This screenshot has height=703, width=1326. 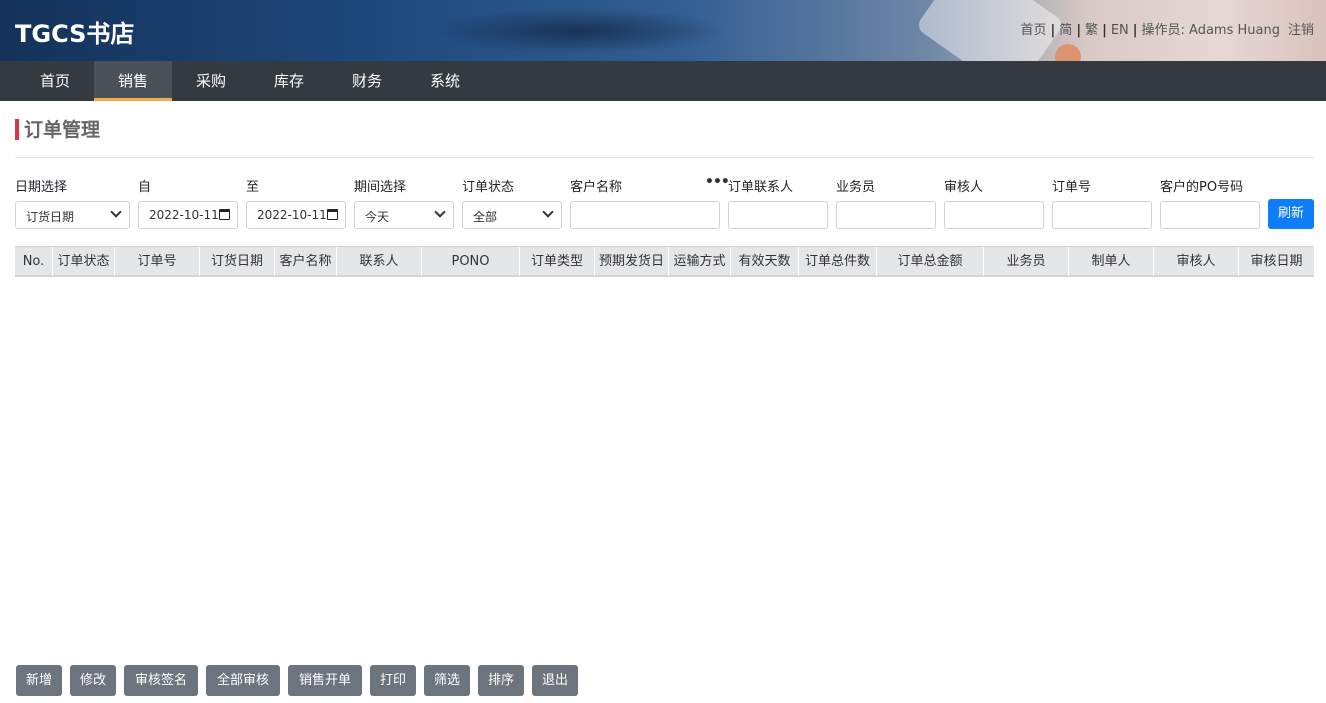 What do you see at coordinates (445, 81) in the screenshot?
I see `nav-item-system: 系统` at bounding box center [445, 81].